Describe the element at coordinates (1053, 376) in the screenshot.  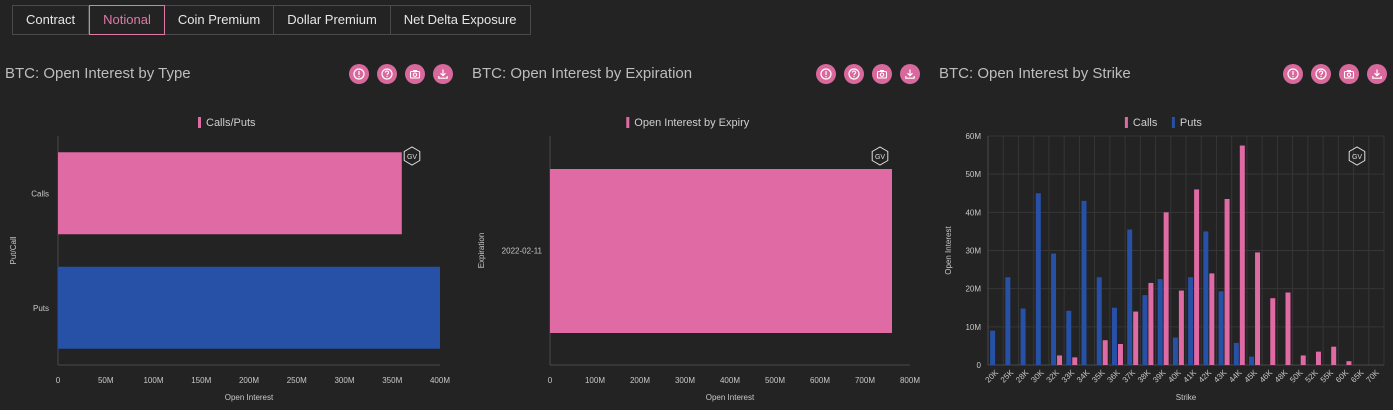
I see `x-tick-label: 32K` at that location.